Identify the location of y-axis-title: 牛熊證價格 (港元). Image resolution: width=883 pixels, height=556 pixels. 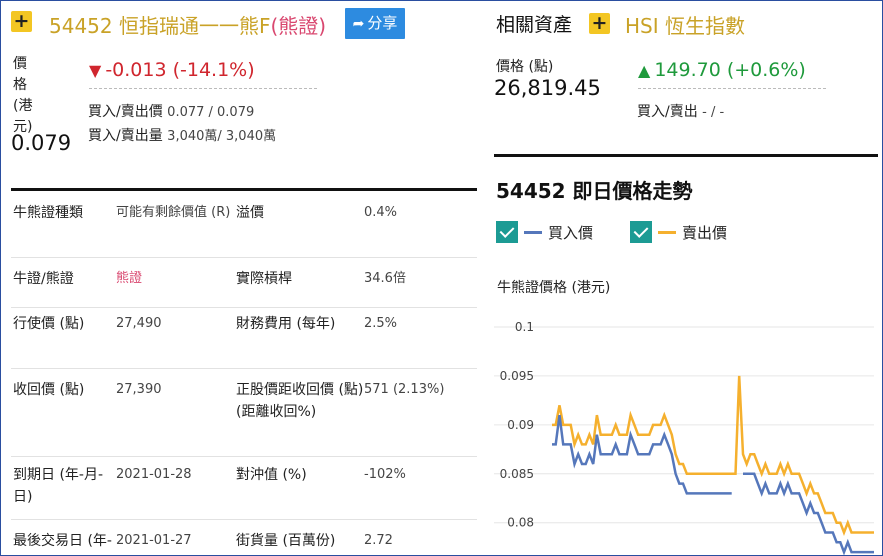
(554, 288).